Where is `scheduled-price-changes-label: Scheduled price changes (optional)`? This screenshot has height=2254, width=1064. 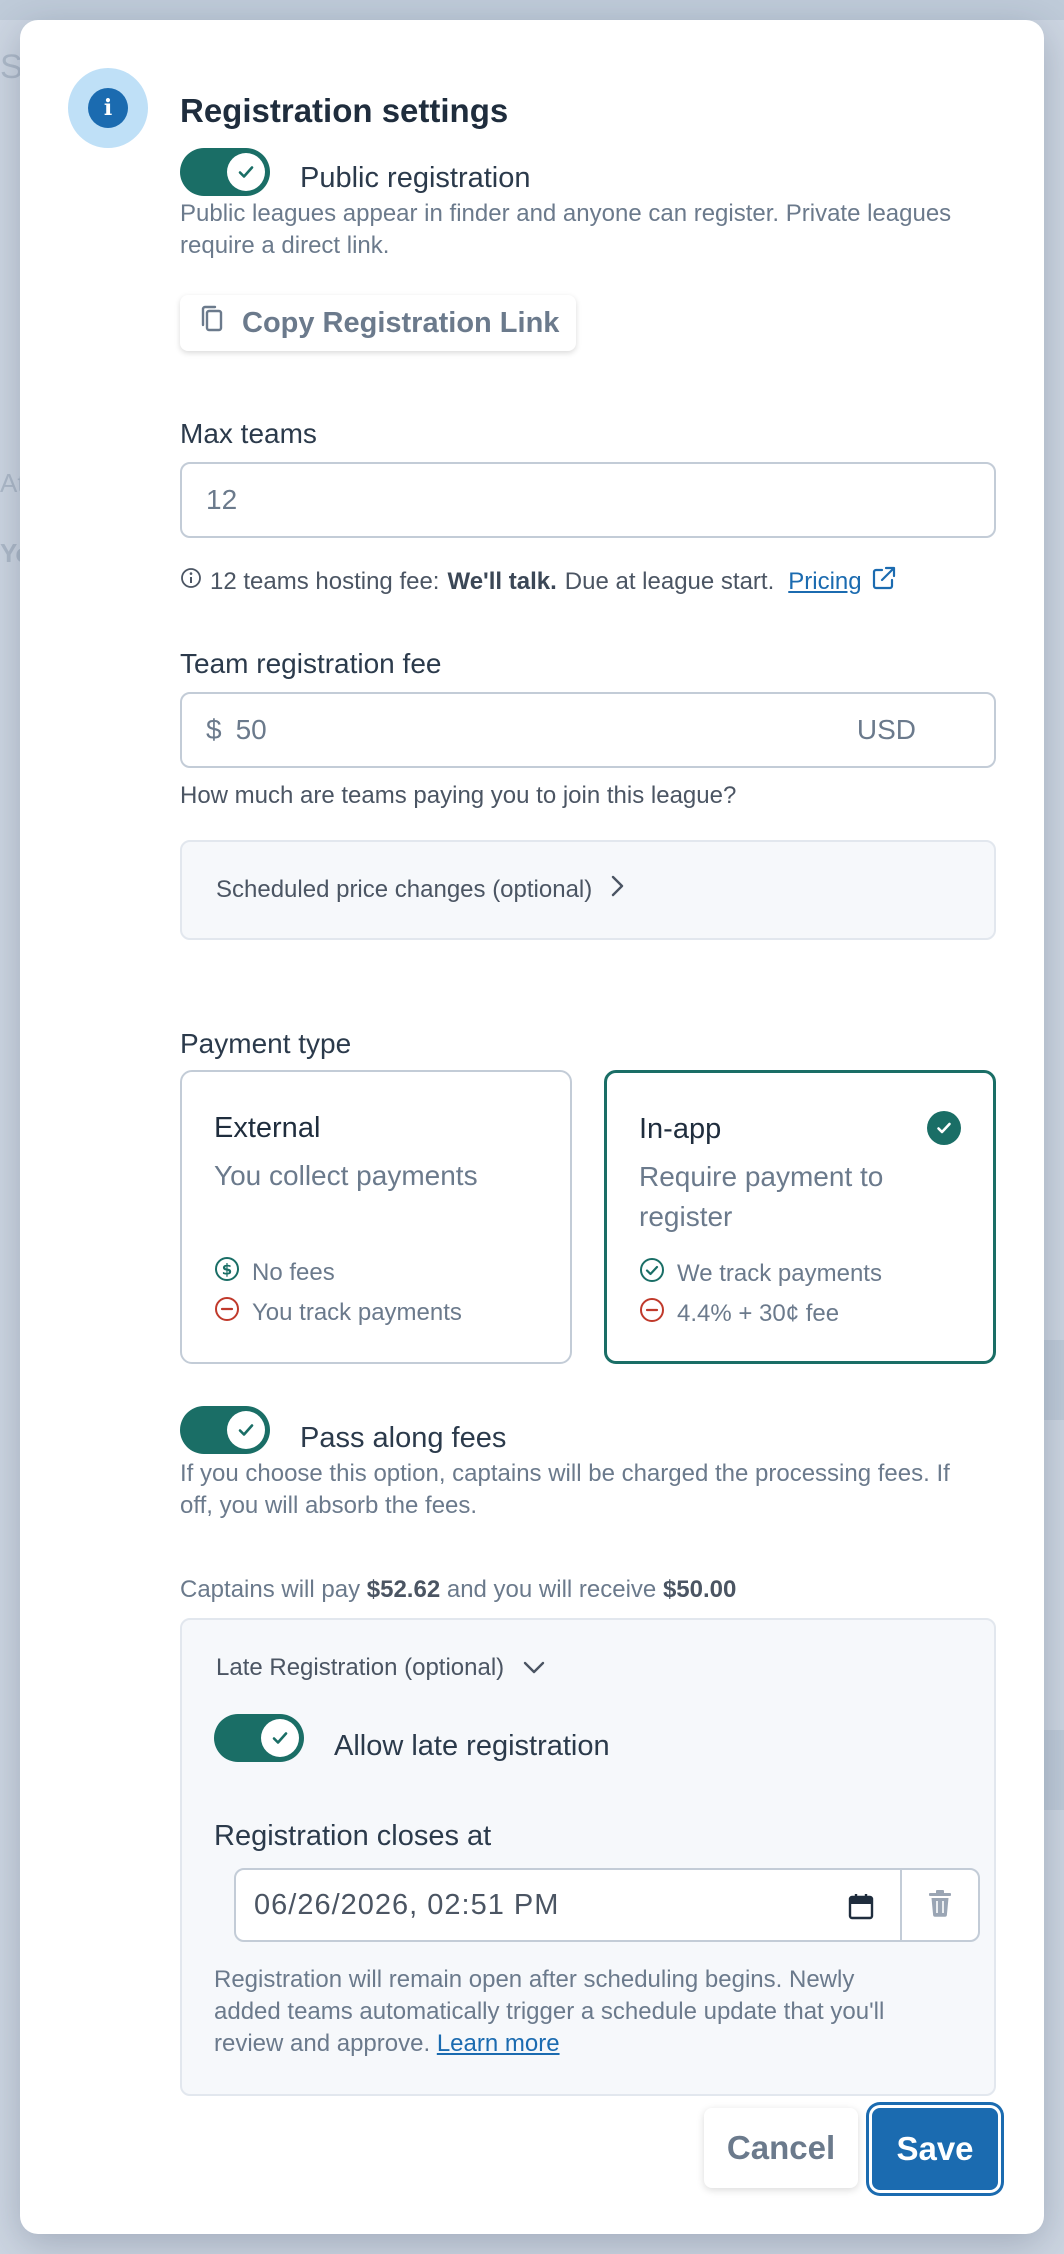
scheduled-price-changes-label: Scheduled price changes (optional) is located at coordinates (404, 889).